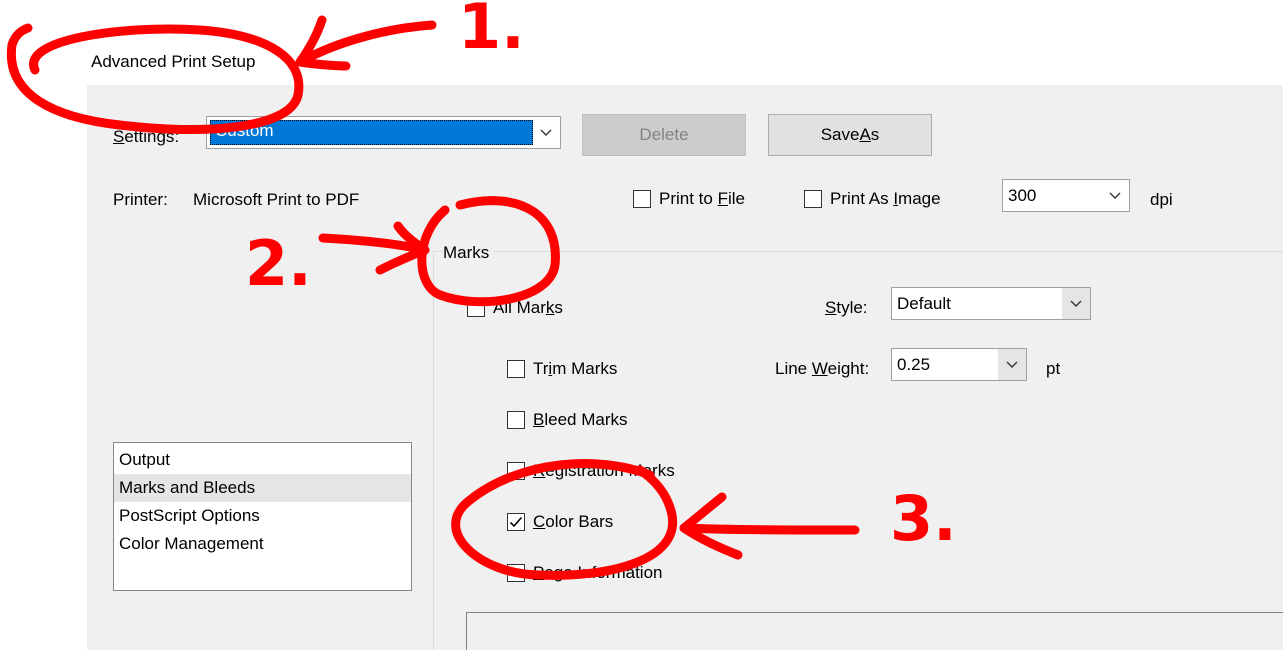 The width and height of the screenshot is (1283, 650). I want to click on style-dropdown: Default, so click(991, 303).